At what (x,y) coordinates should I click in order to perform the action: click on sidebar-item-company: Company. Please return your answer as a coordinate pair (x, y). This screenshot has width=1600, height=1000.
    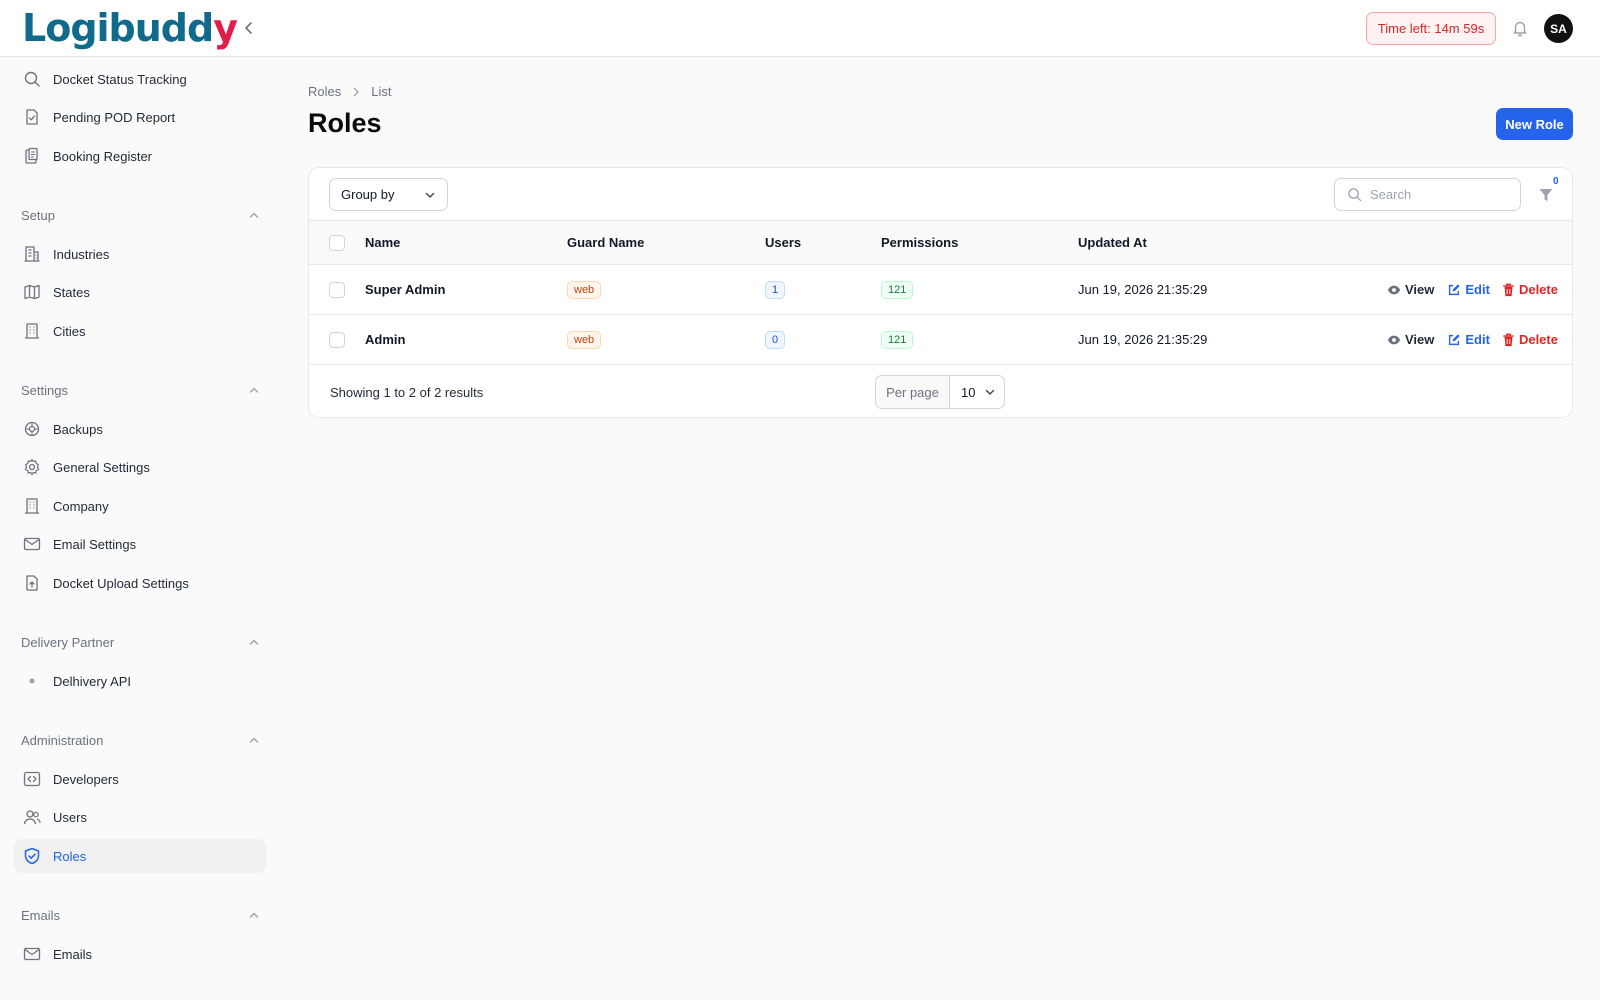
    Looking at the image, I should click on (140, 506).